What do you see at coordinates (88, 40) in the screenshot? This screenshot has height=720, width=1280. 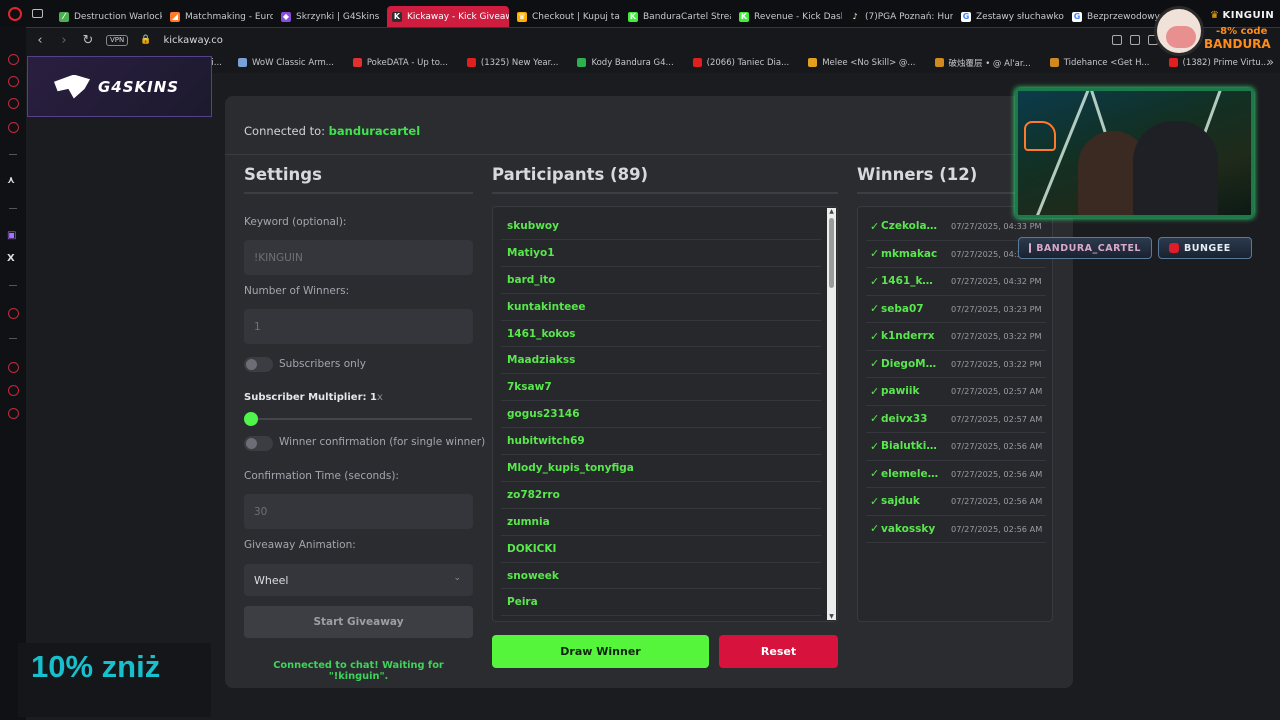 I see `reload-icon: ↻` at bounding box center [88, 40].